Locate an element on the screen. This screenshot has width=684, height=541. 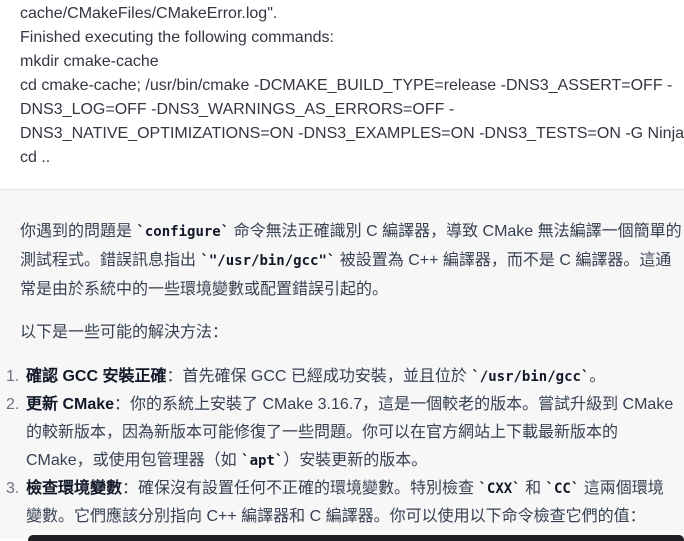
inline-code: `CC` is located at coordinates (562, 489).